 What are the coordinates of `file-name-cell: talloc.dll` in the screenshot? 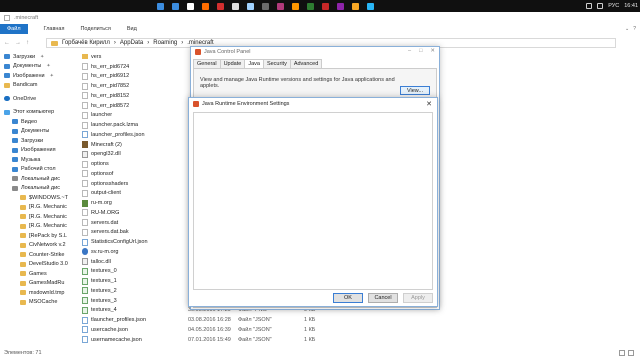 It's located at (135, 262).